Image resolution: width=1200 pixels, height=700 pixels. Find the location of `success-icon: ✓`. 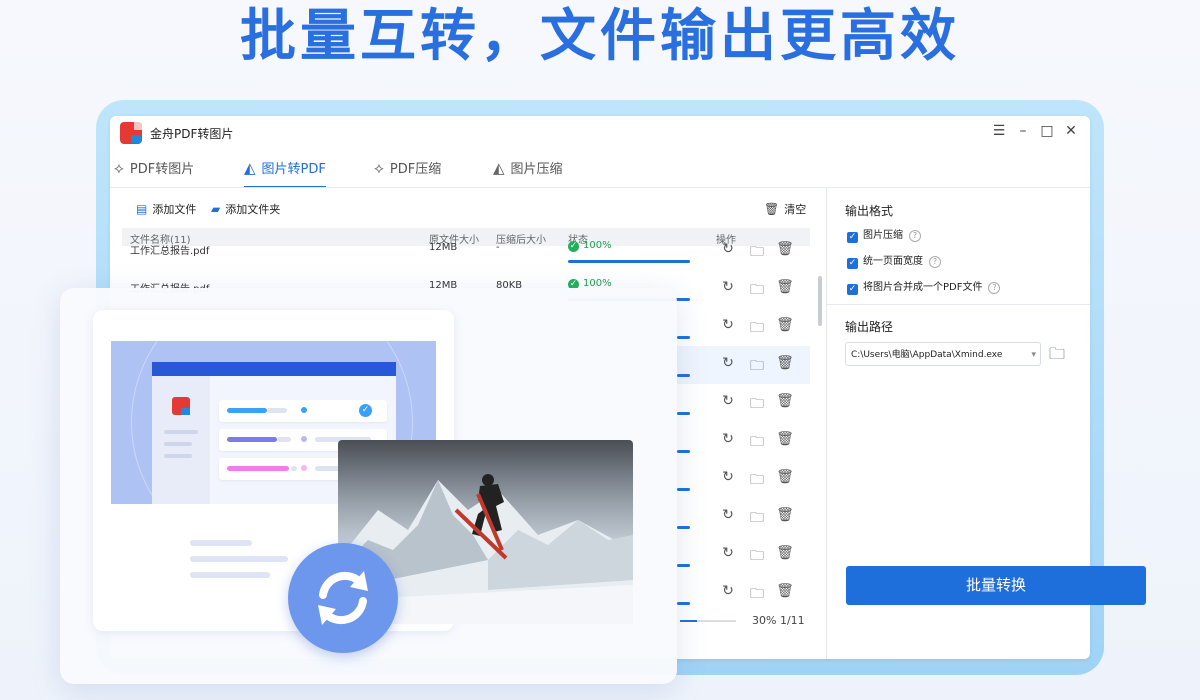

success-icon: ✓ is located at coordinates (573, 246).